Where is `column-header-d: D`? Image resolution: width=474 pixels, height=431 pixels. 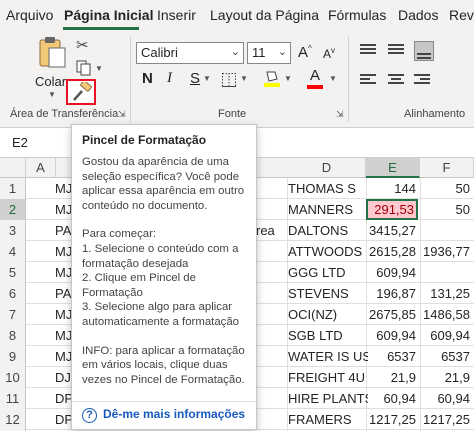 column-header-d: D is located at coordinates (327, 168).